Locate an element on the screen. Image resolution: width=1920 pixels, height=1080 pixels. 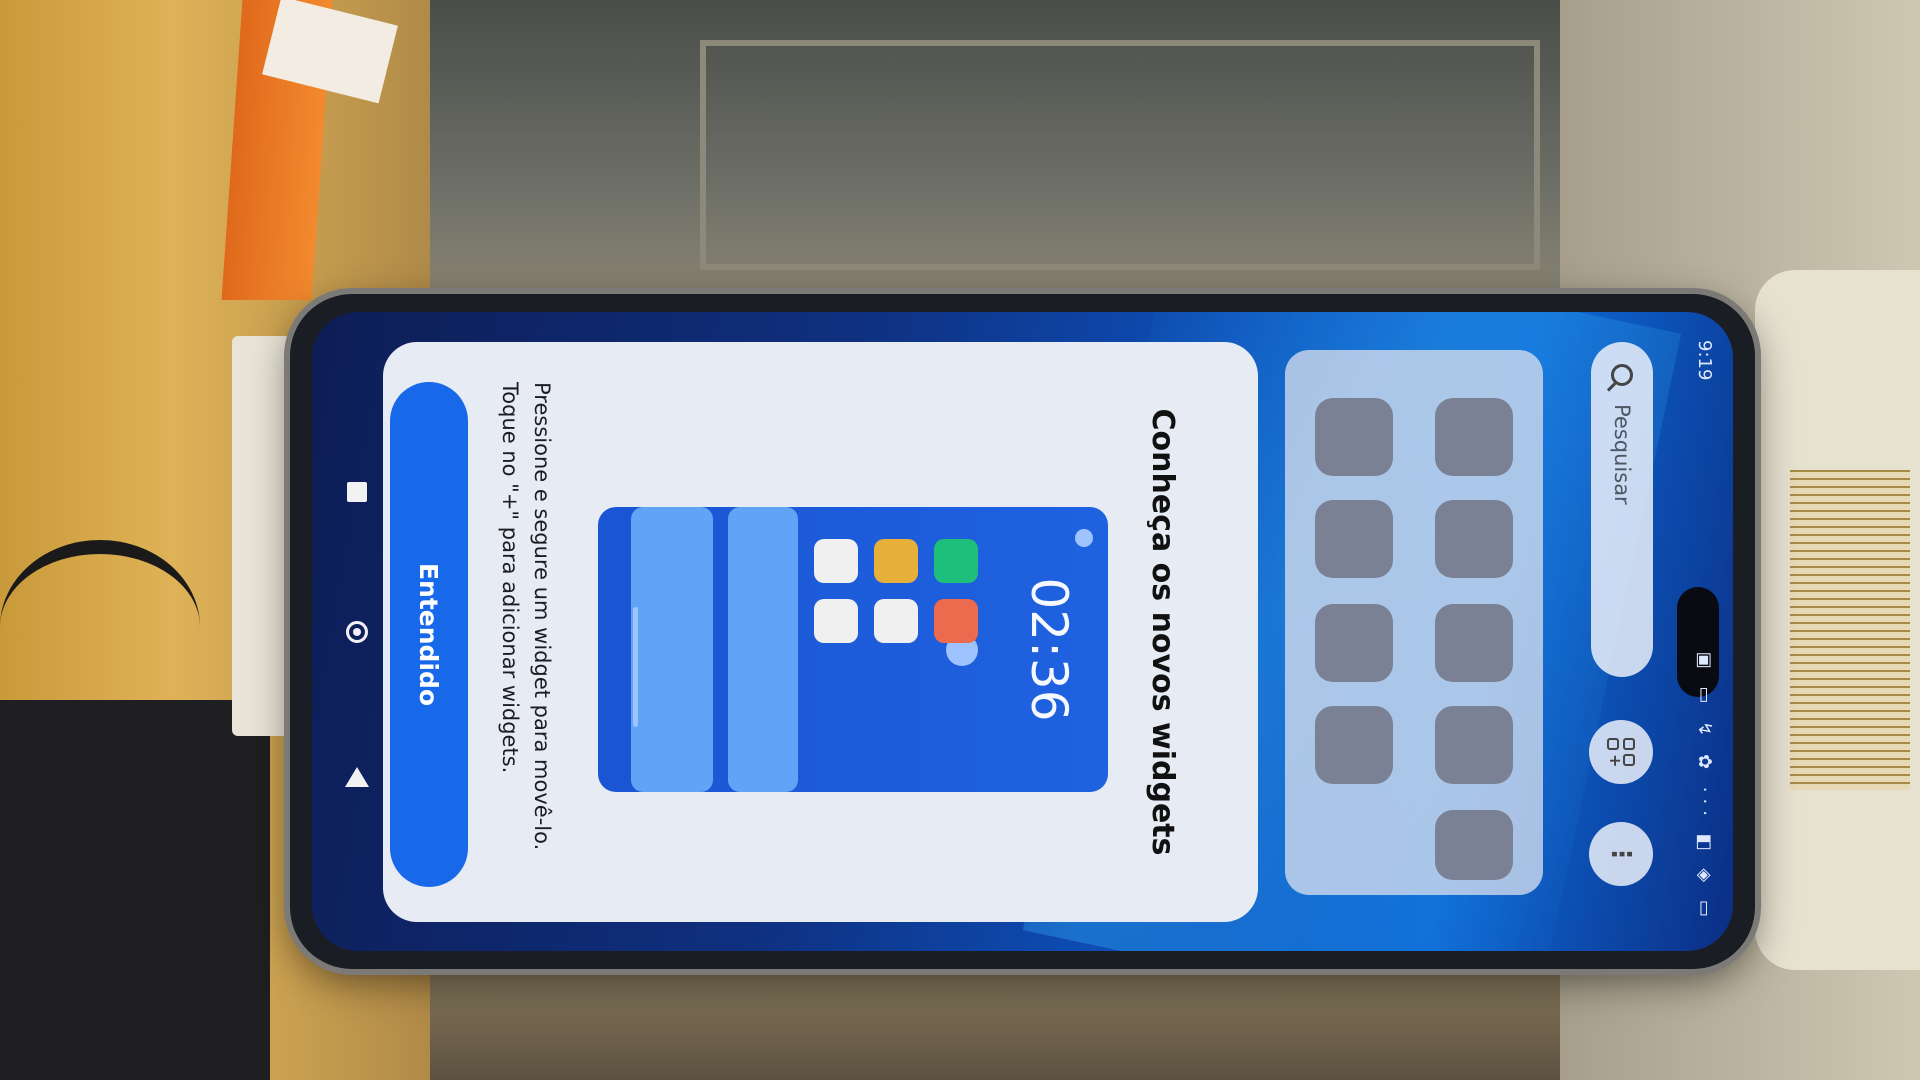
preview-dot is located at coordinates (1084, 538).